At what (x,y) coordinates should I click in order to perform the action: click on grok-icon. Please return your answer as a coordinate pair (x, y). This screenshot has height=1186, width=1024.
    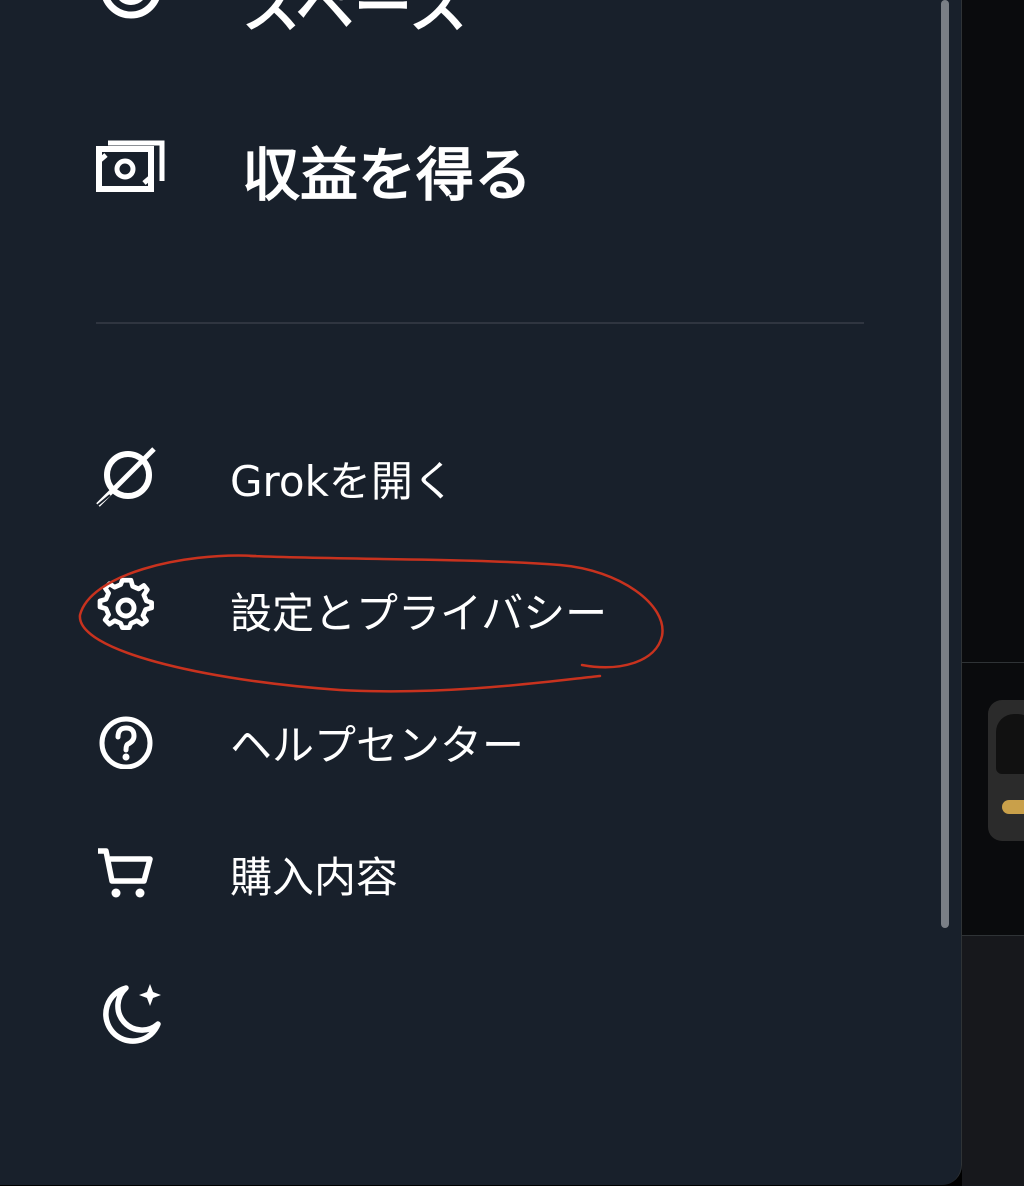
    Looking at the image, I should click on (131, 475).